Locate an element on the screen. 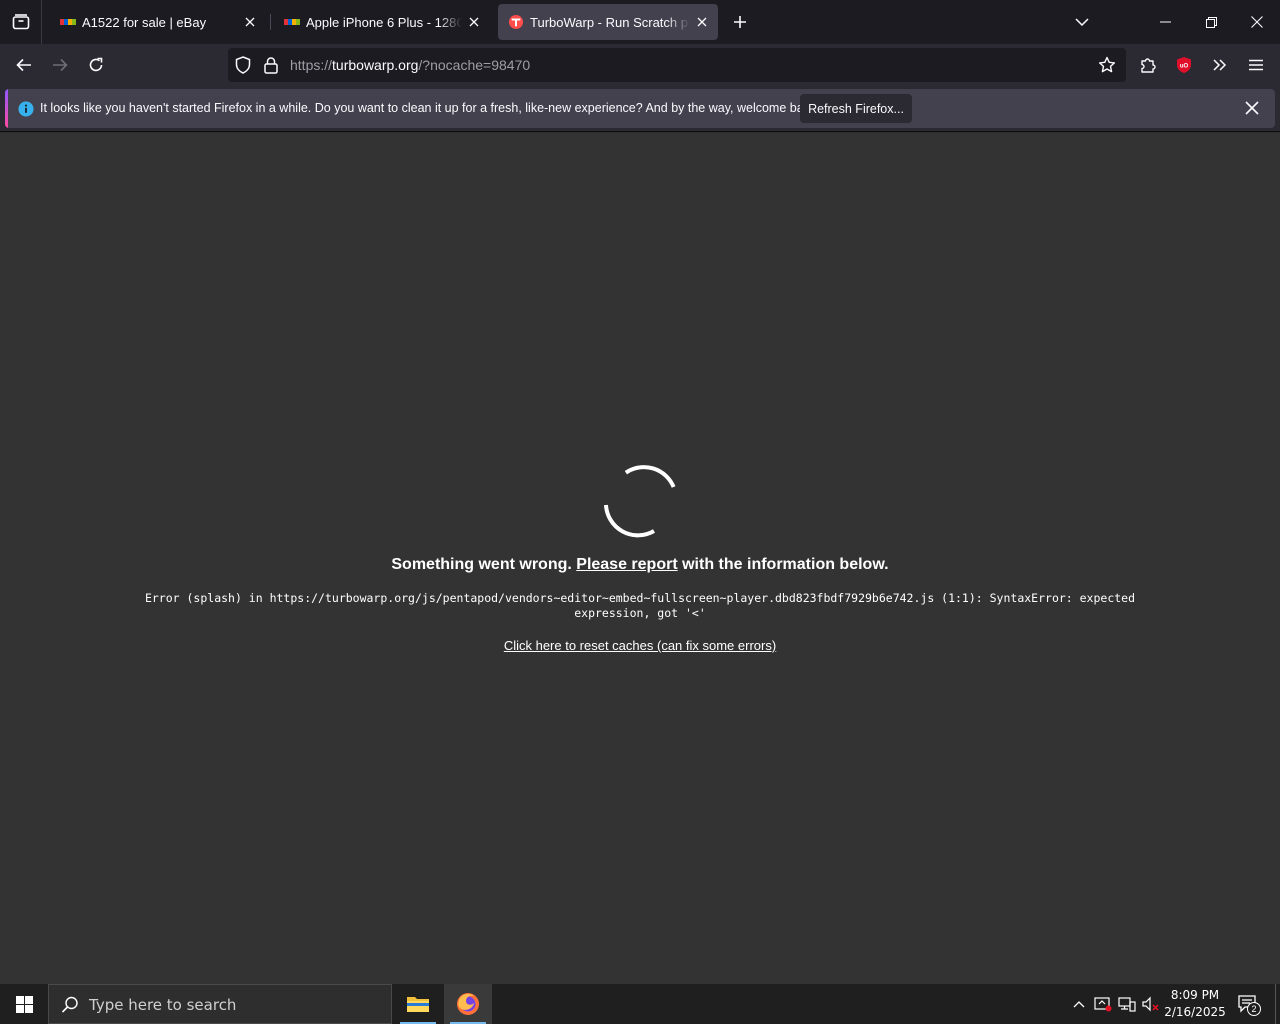 Image resolution: width=1280 pixels, height=1024 pixels. error-heading-prefix: Something went wrong. is located at coordinates (481, 564).